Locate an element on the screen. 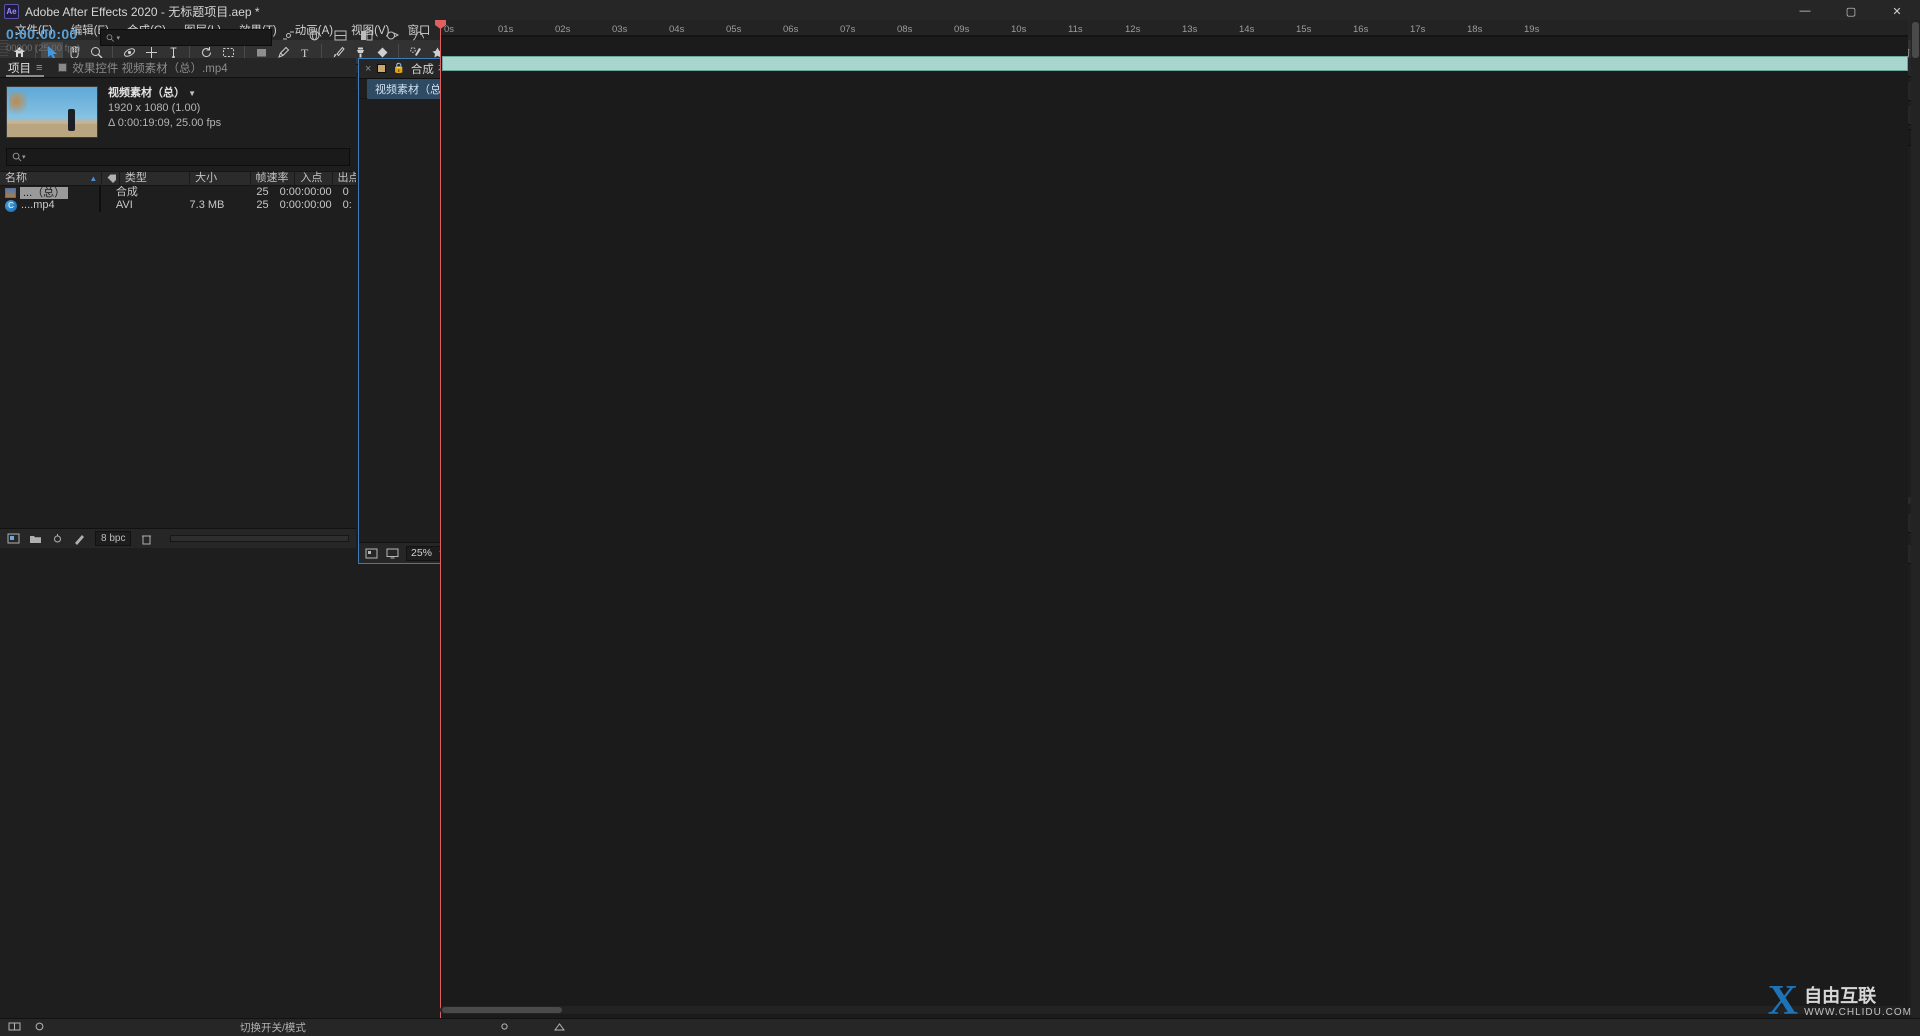 The height and width of the screenshot is (1036, 1920). monitor-icon is located at coordinates (392, 553).